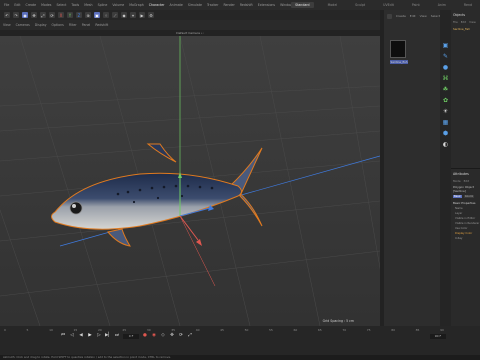  What do you see at coordinates (16, 15) in the screenshot?
I see `redo-icon: ↷` at bounding box center [16, 15].